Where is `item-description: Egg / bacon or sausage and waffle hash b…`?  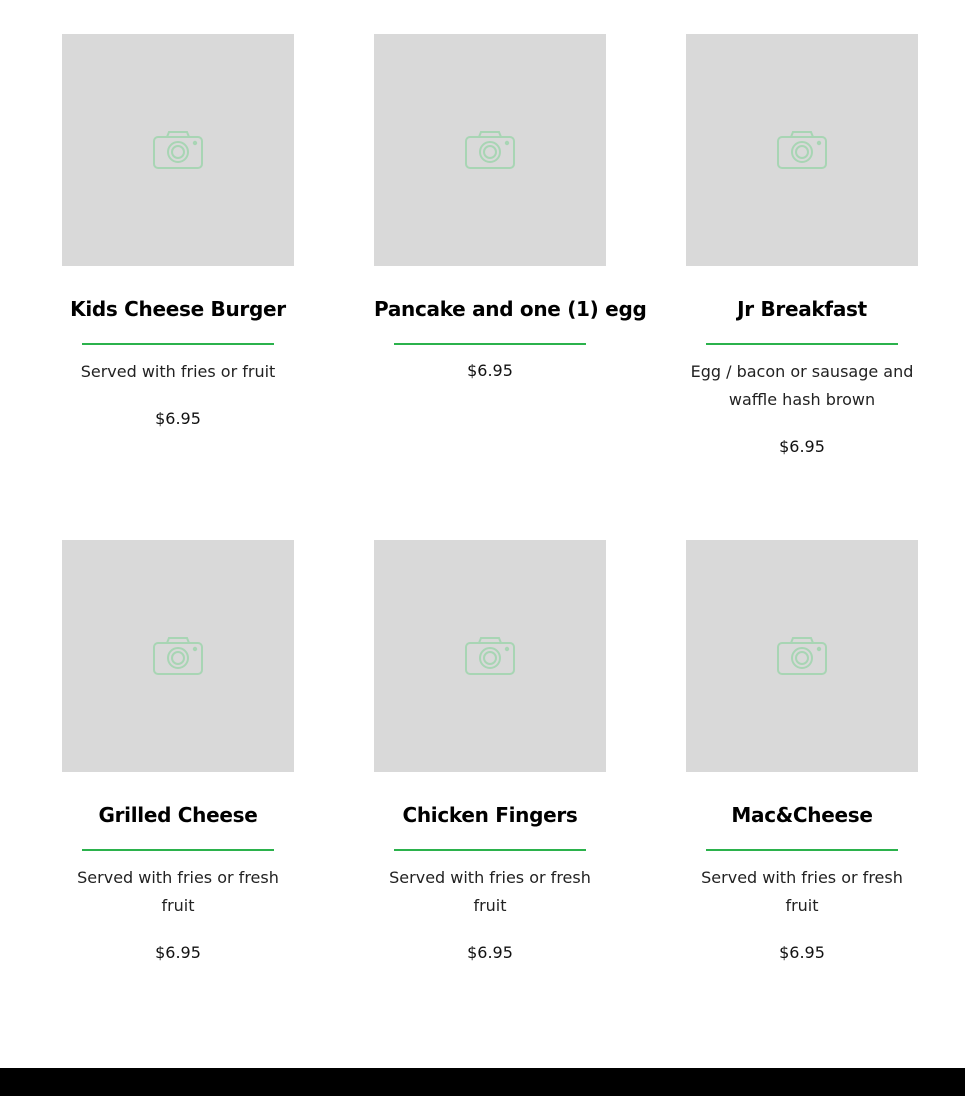 item-description: Egg / bacon or sausage and waffle hash b… is located at coordinates (802, 385).